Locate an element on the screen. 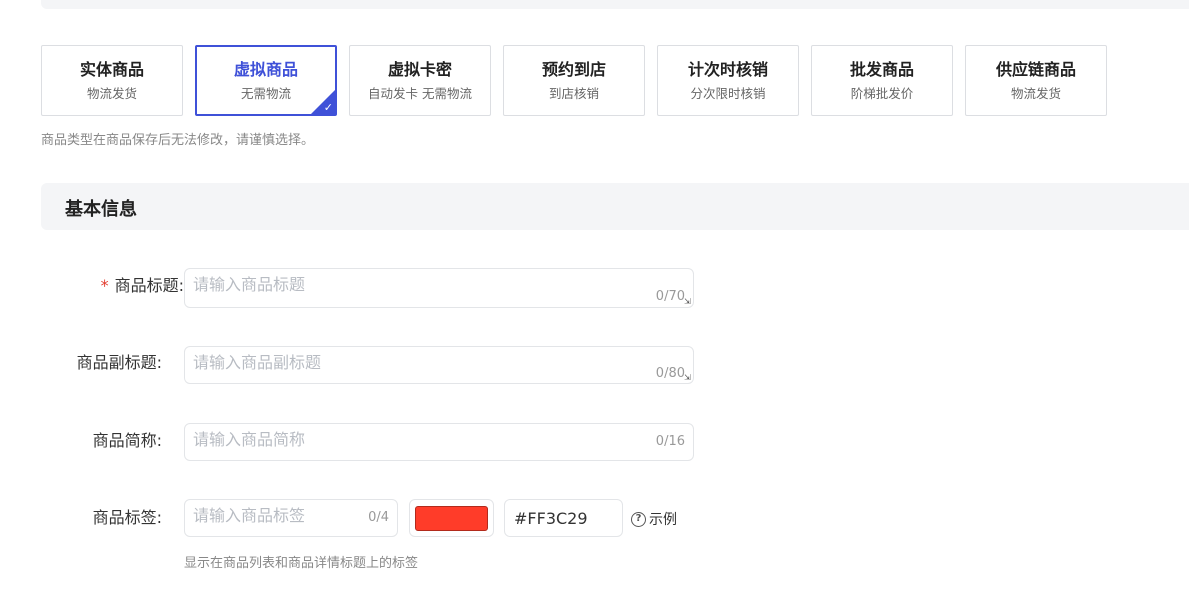 This screenshot has height=598, width=1189. tag-color-picker is located at coordinates (451, 518).